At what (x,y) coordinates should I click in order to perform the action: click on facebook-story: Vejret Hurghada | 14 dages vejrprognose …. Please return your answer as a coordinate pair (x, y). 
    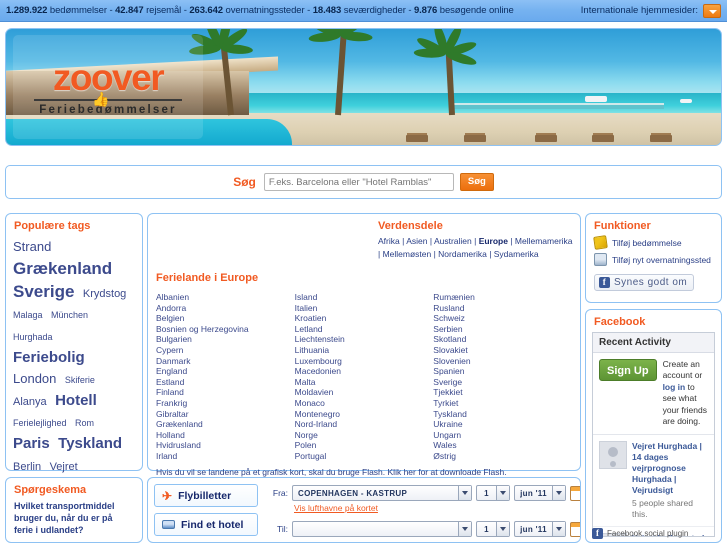
    Looking at the image, I should click on (653, 481).